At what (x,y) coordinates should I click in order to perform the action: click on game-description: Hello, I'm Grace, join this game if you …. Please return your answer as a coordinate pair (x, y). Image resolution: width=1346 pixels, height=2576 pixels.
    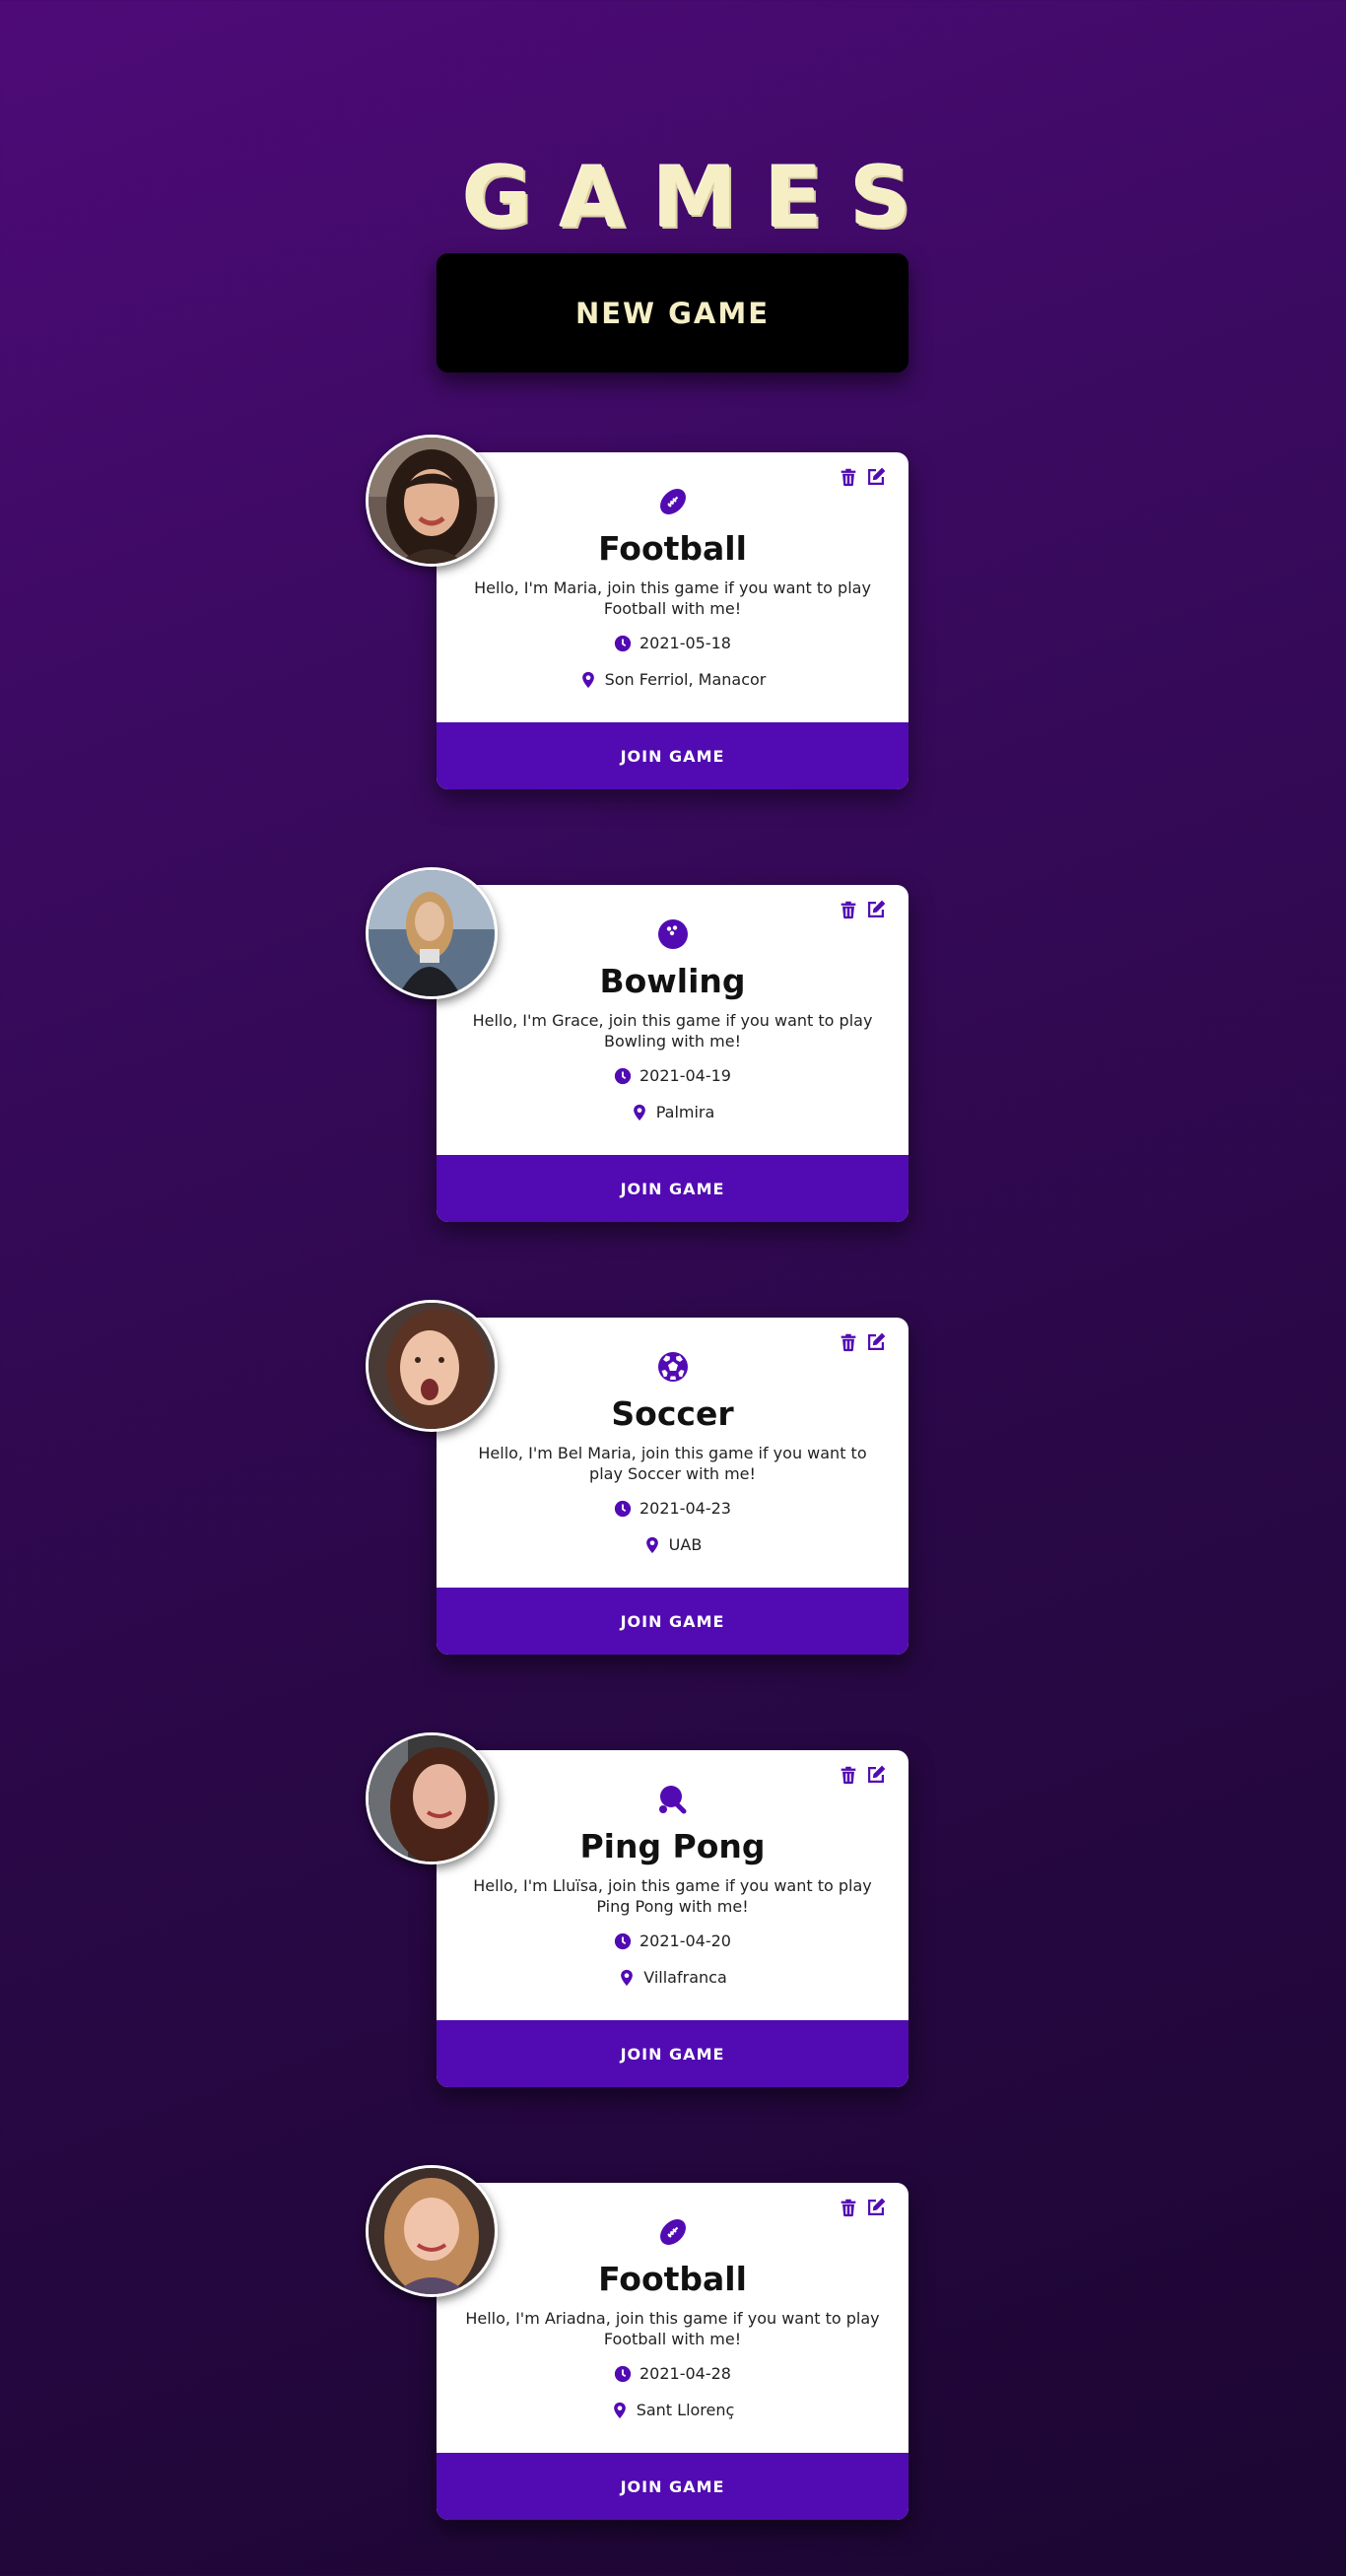
    Looking at the image, I should click on (672, 1031).